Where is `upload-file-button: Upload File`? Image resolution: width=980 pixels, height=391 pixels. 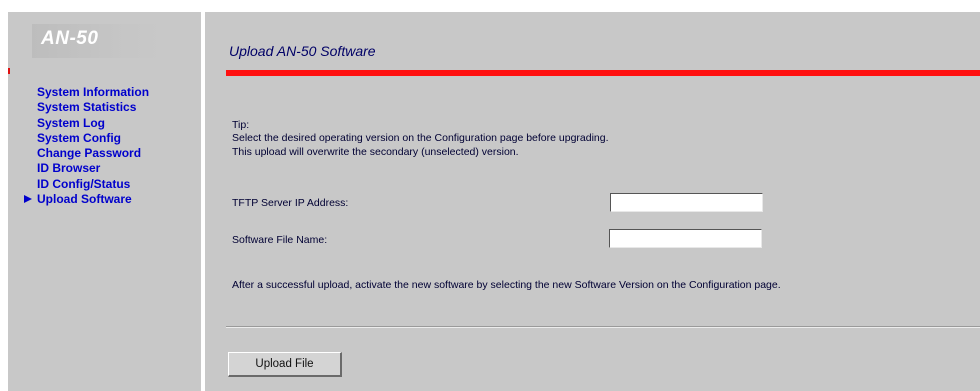
upload-file-button: Upload File is located at coordinates (285, 364).